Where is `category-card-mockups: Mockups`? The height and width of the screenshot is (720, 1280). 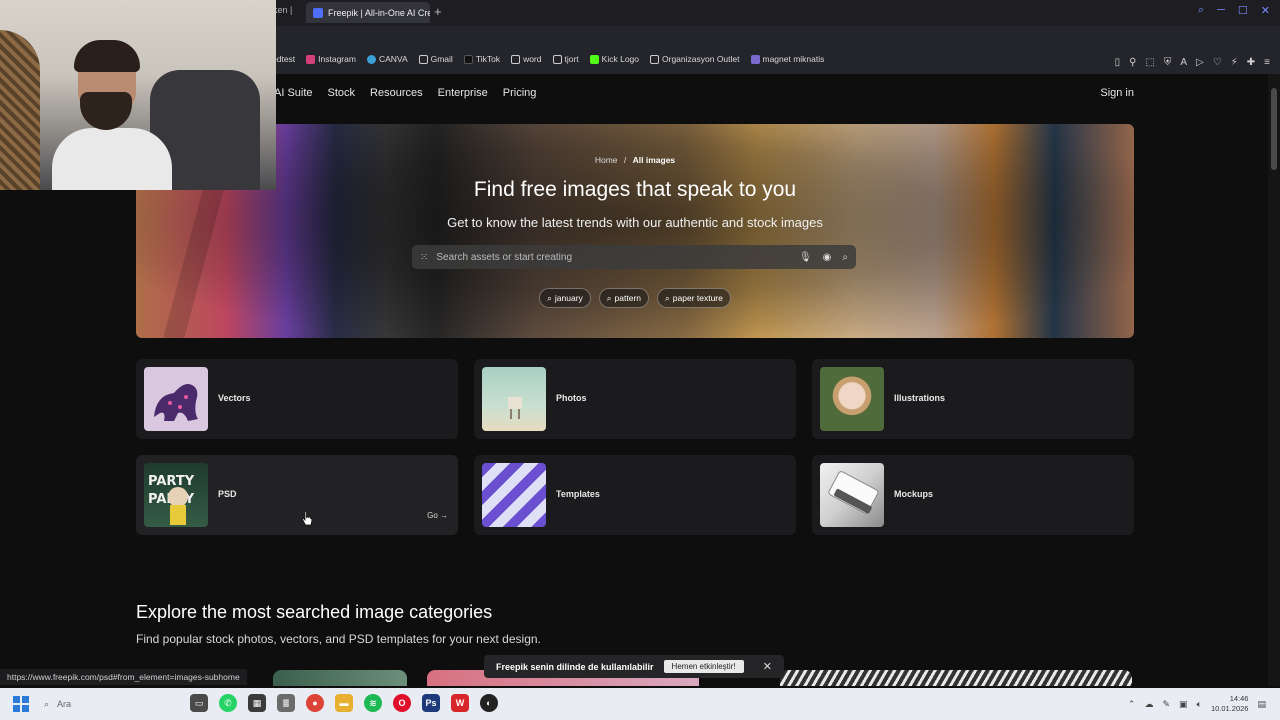
category-card-mockups: Mockups is located at coordinates (973, 495).